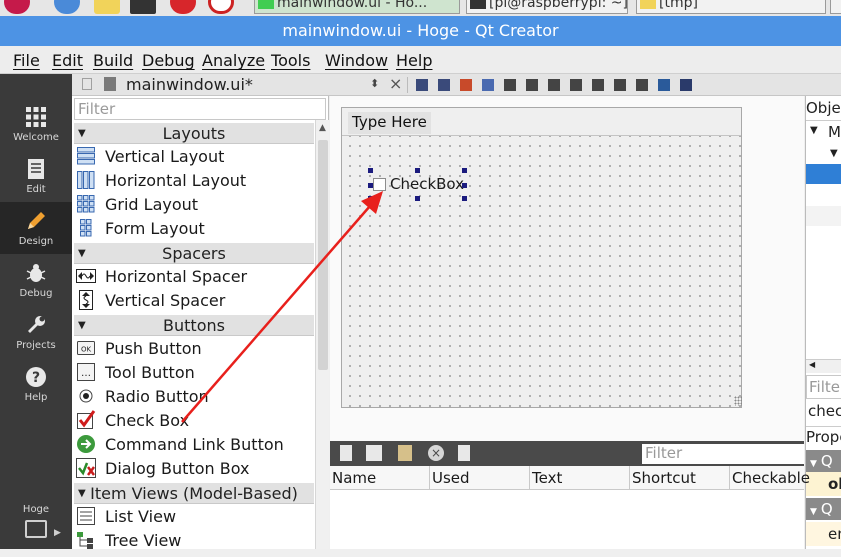 The height and width of the screenshot is (557, 841). Describe the element at coordinates (554, 85) in the screenshot. I see `layout-hsplitter-icon` at that location.